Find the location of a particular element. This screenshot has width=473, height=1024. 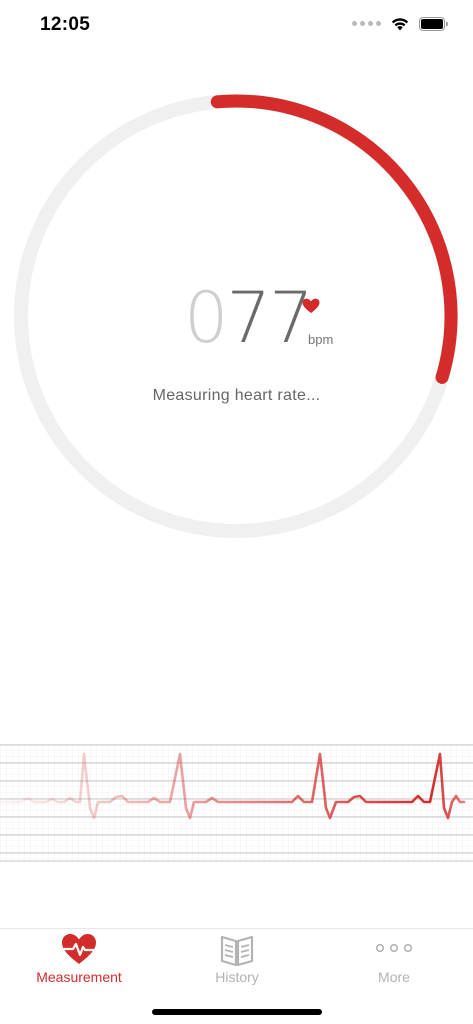

status-bar: 12:05 is located at coordinates (236, 26).